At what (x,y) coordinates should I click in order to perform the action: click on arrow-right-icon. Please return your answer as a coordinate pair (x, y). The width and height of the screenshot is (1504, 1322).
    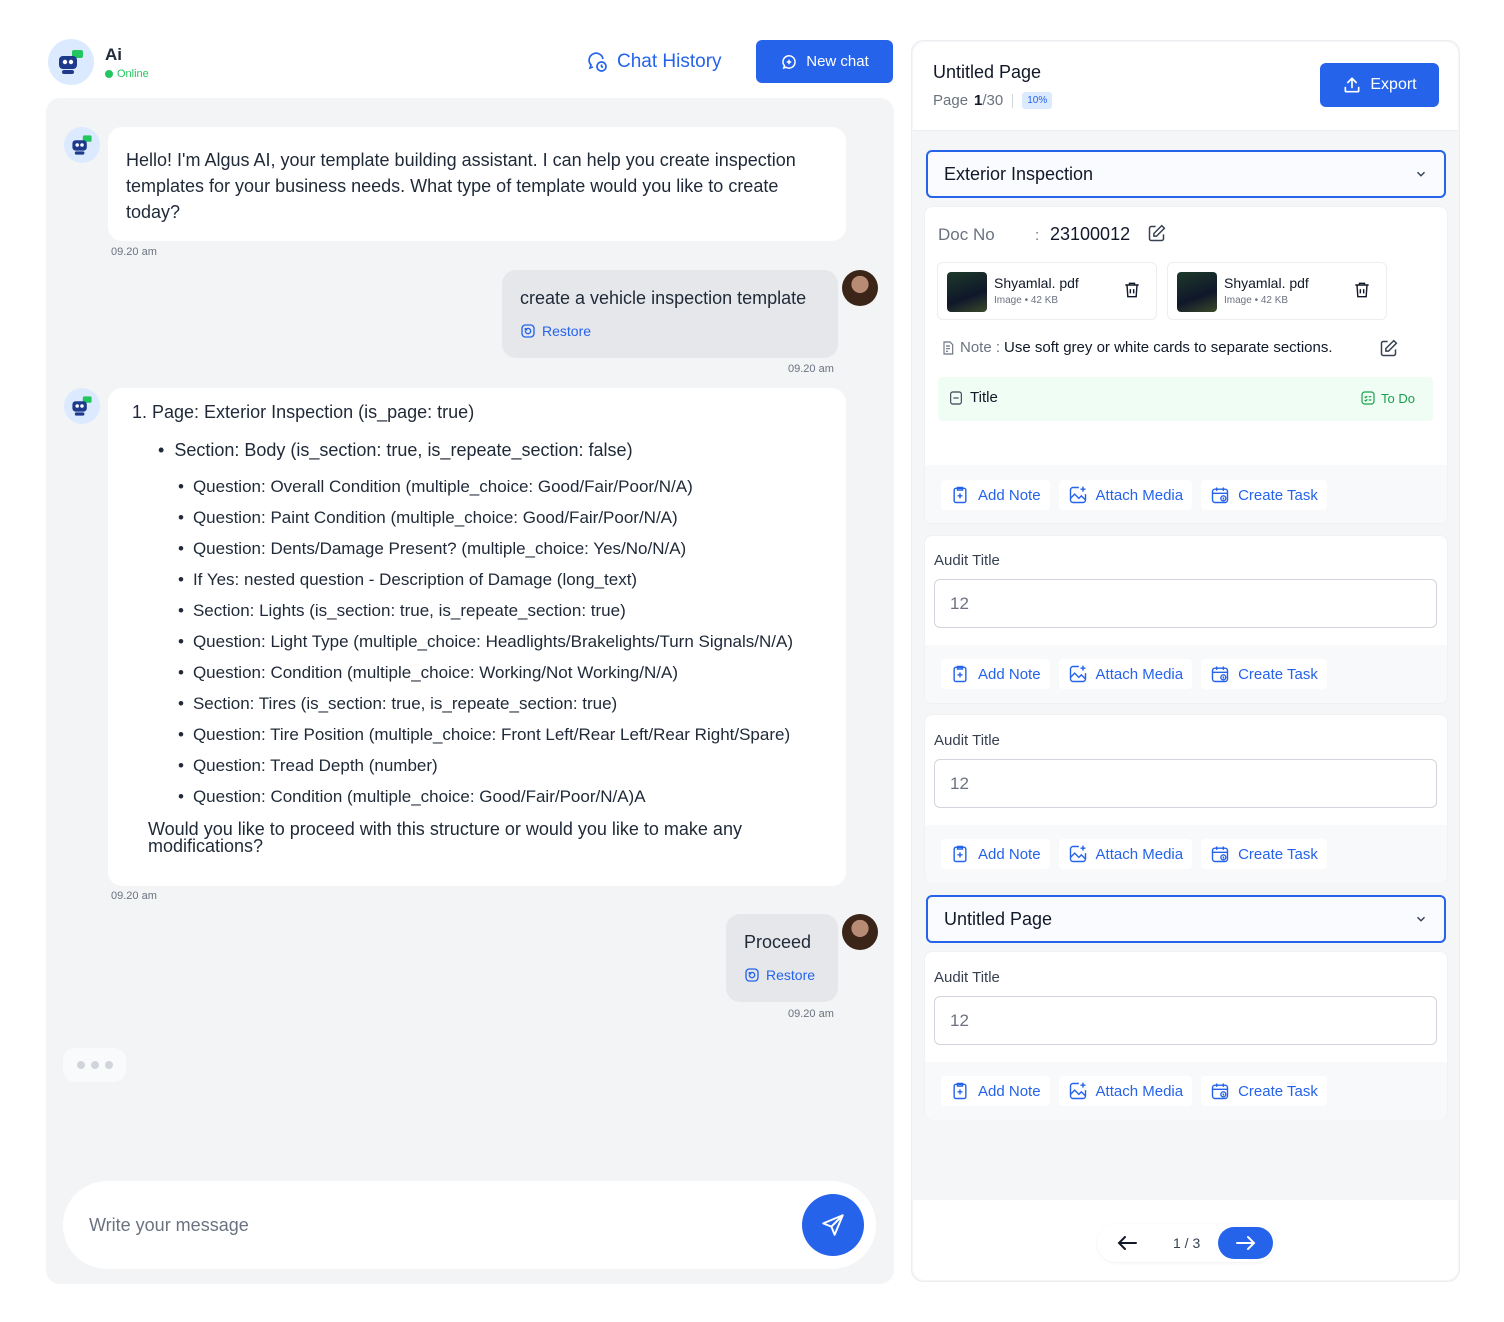
    Looking at the image, I should click on (1246, 1243).